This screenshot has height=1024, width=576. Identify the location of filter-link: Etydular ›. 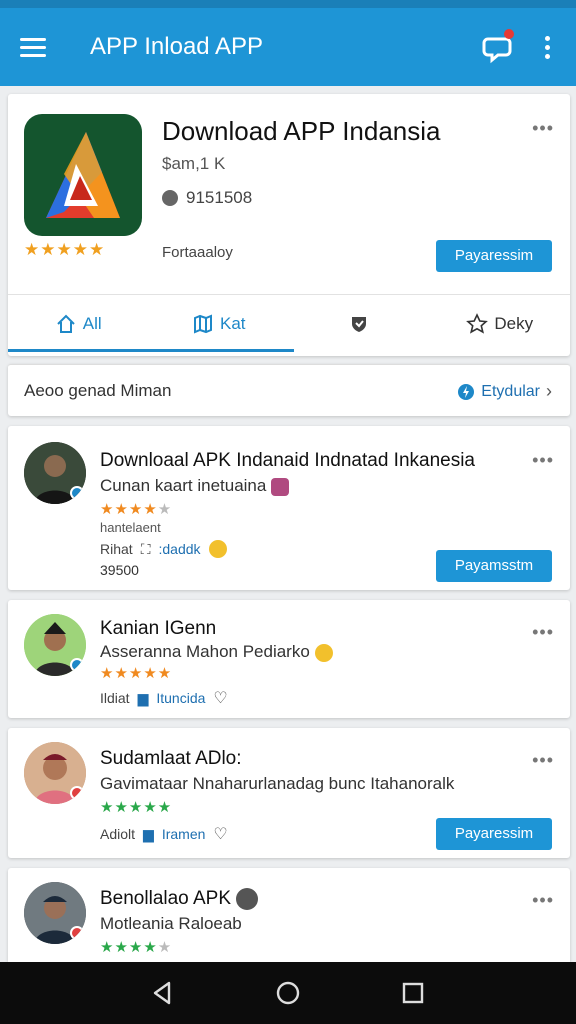
(504, 391).